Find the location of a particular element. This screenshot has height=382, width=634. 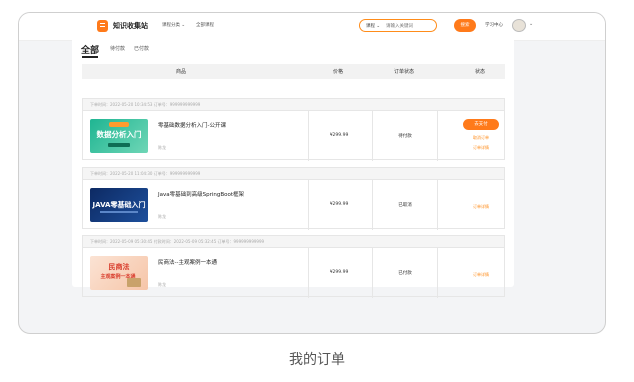

learning-center-link: 学习中心 is located at coordinates (494, 25).